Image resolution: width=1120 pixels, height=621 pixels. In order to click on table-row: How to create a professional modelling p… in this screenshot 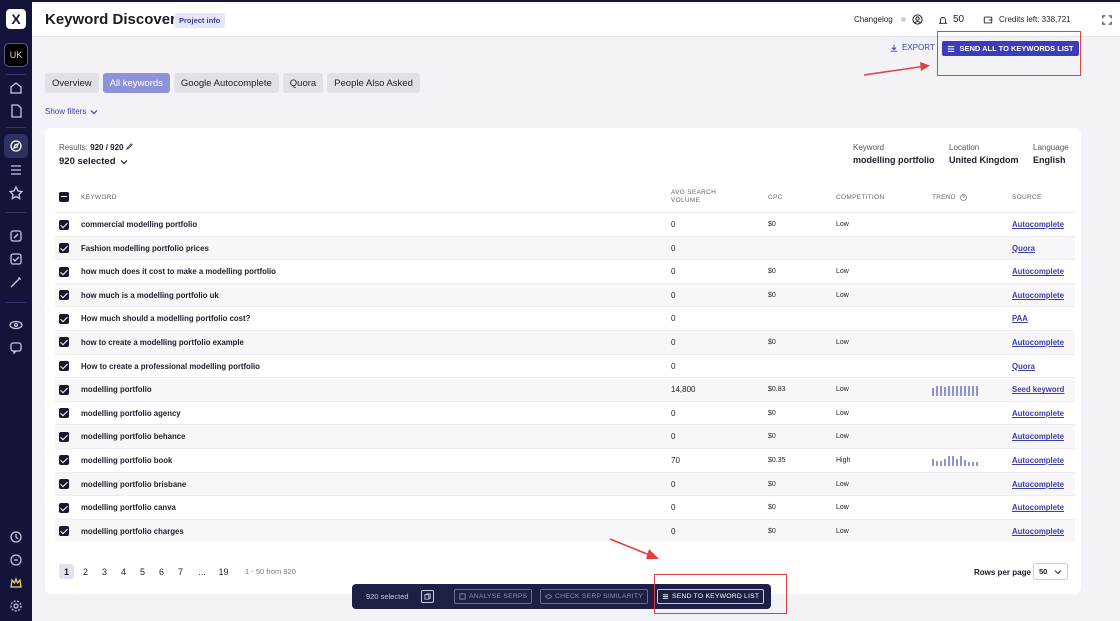, I will do `click(565, 365)`.